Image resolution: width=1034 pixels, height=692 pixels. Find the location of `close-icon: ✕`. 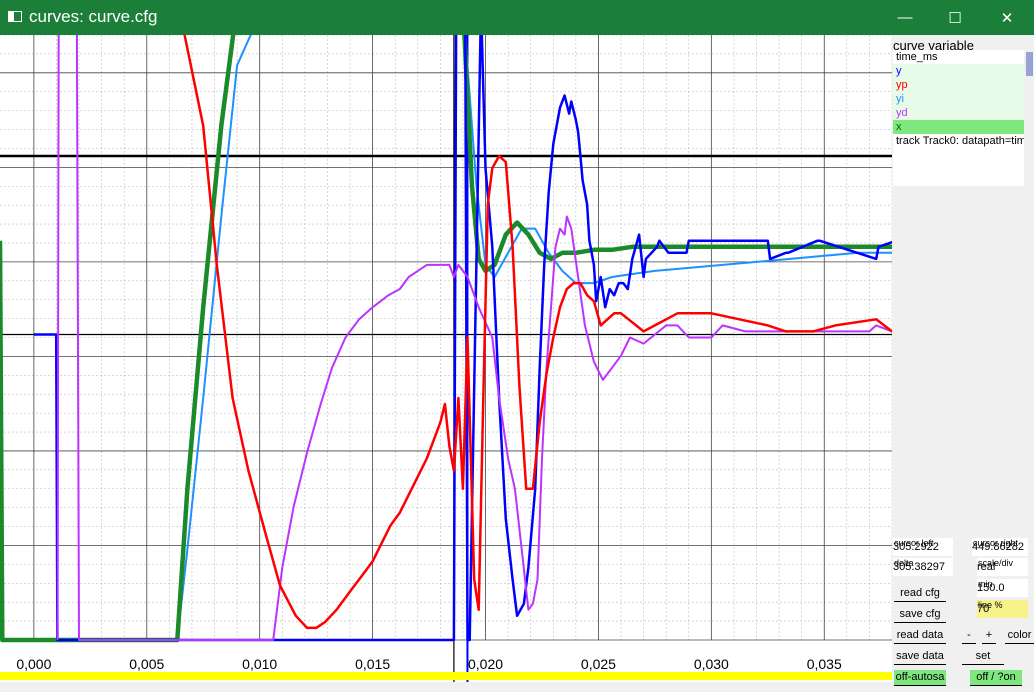

close-icon: ✕ is located at coordinates (1007, 17).